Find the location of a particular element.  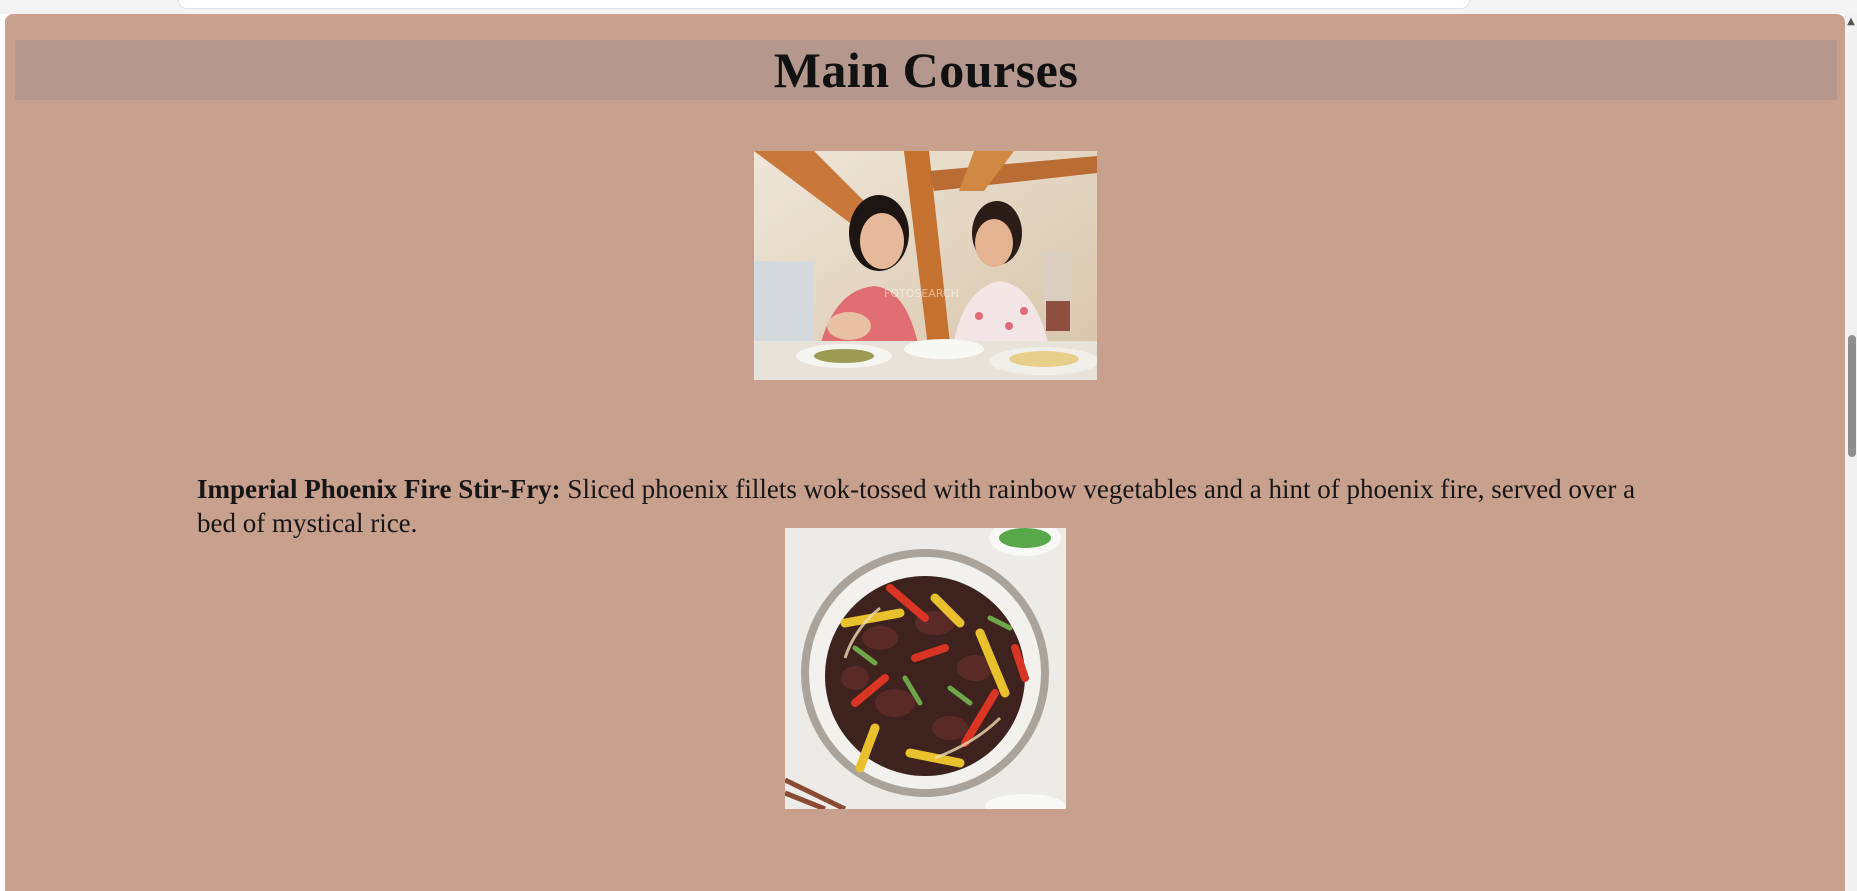

address-bar is located at coordinates (824, 4).